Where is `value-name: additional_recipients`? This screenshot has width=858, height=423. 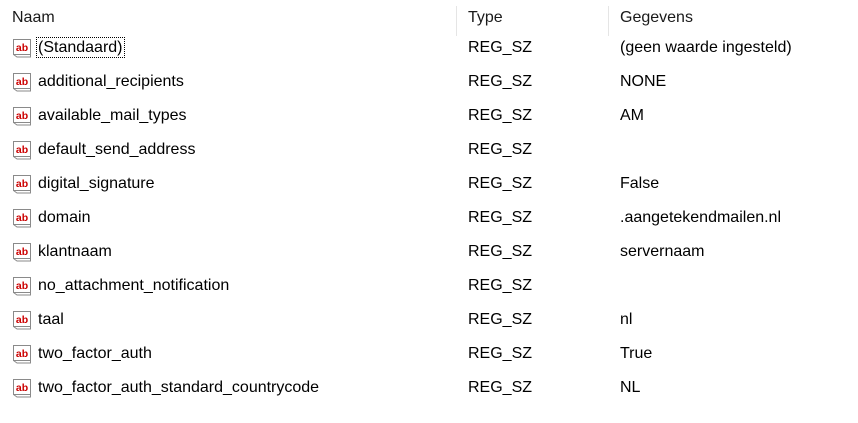 value-name: additional_recipients is located at coordinates (111, 82).